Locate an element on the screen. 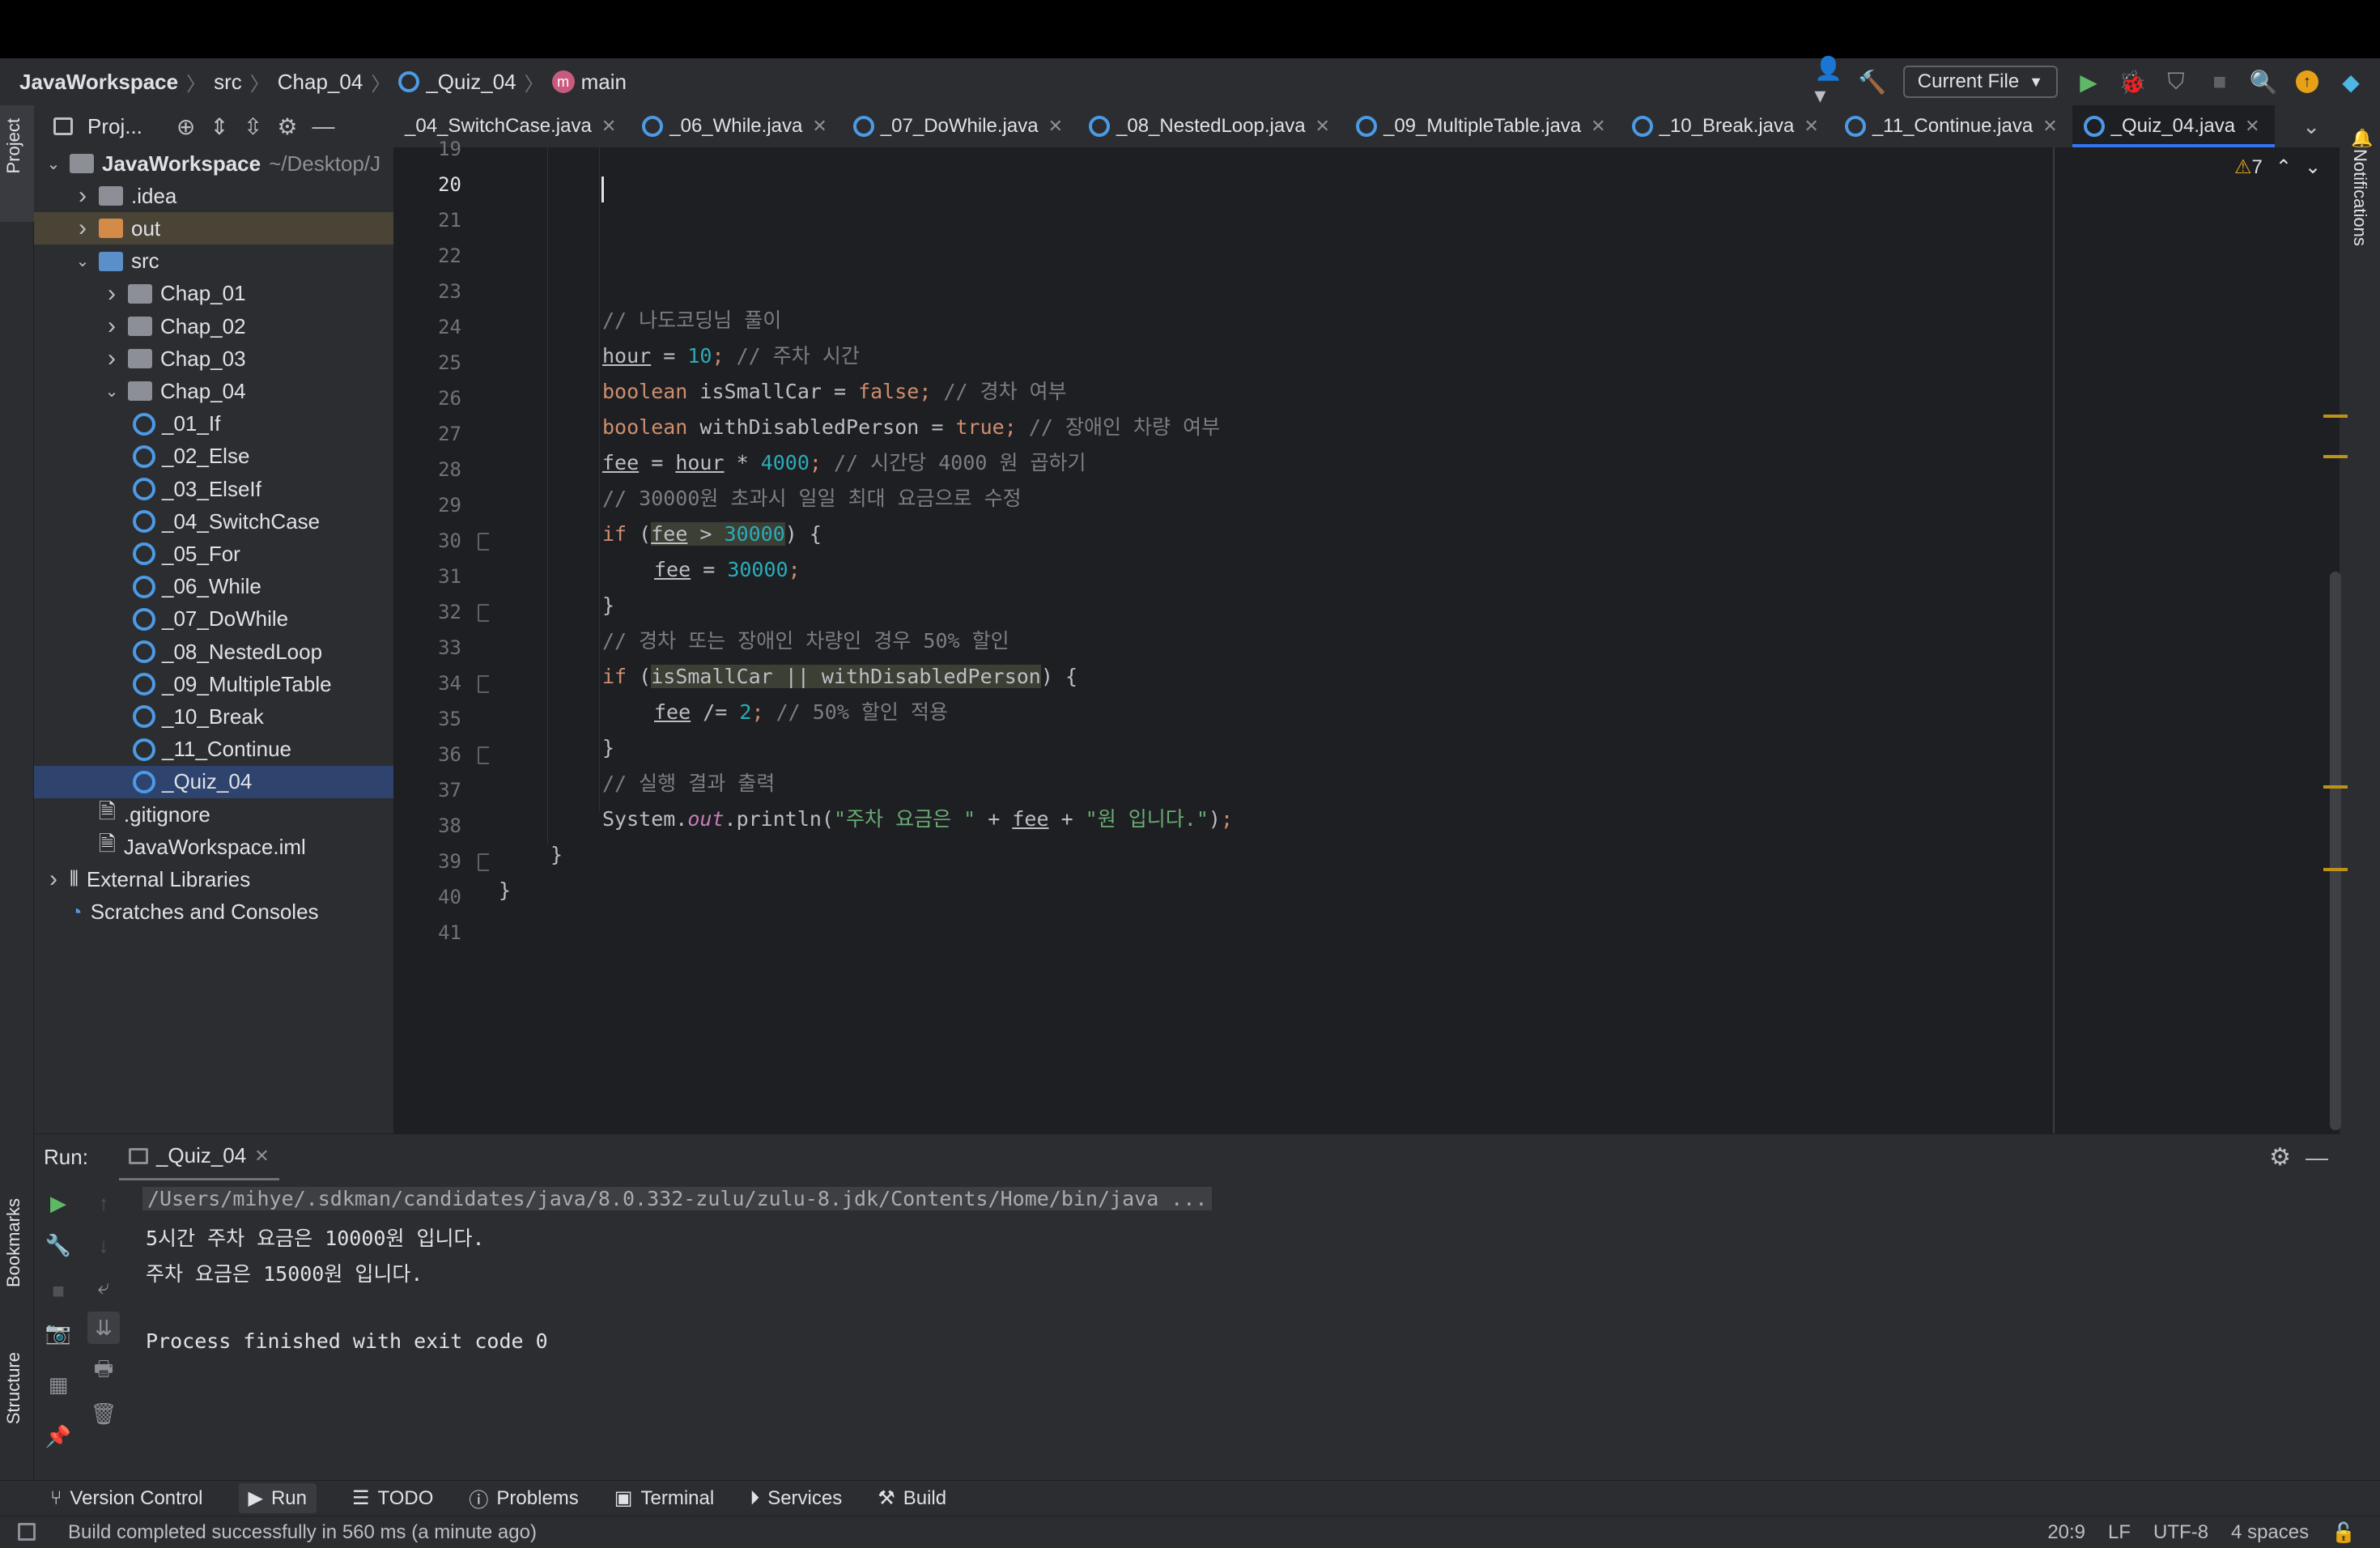 The height and width of the screenshot is (1548, 2380). line-number: 21 is located at coordinates (427, 221).